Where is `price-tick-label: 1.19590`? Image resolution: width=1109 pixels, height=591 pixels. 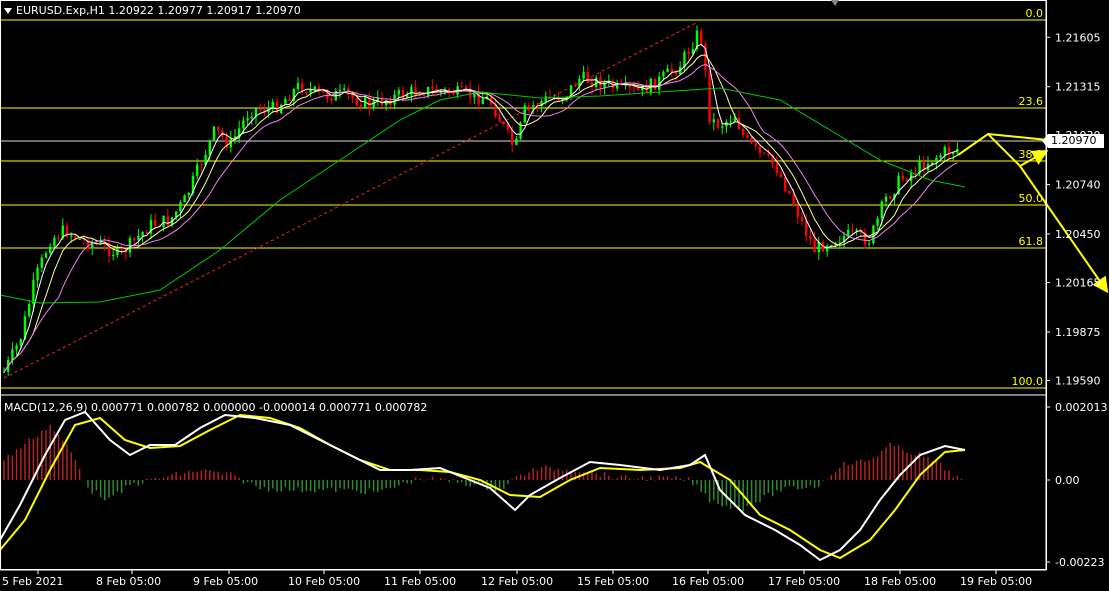
price-tick-label: 1.19590 is located at coordinates (1078, 380).